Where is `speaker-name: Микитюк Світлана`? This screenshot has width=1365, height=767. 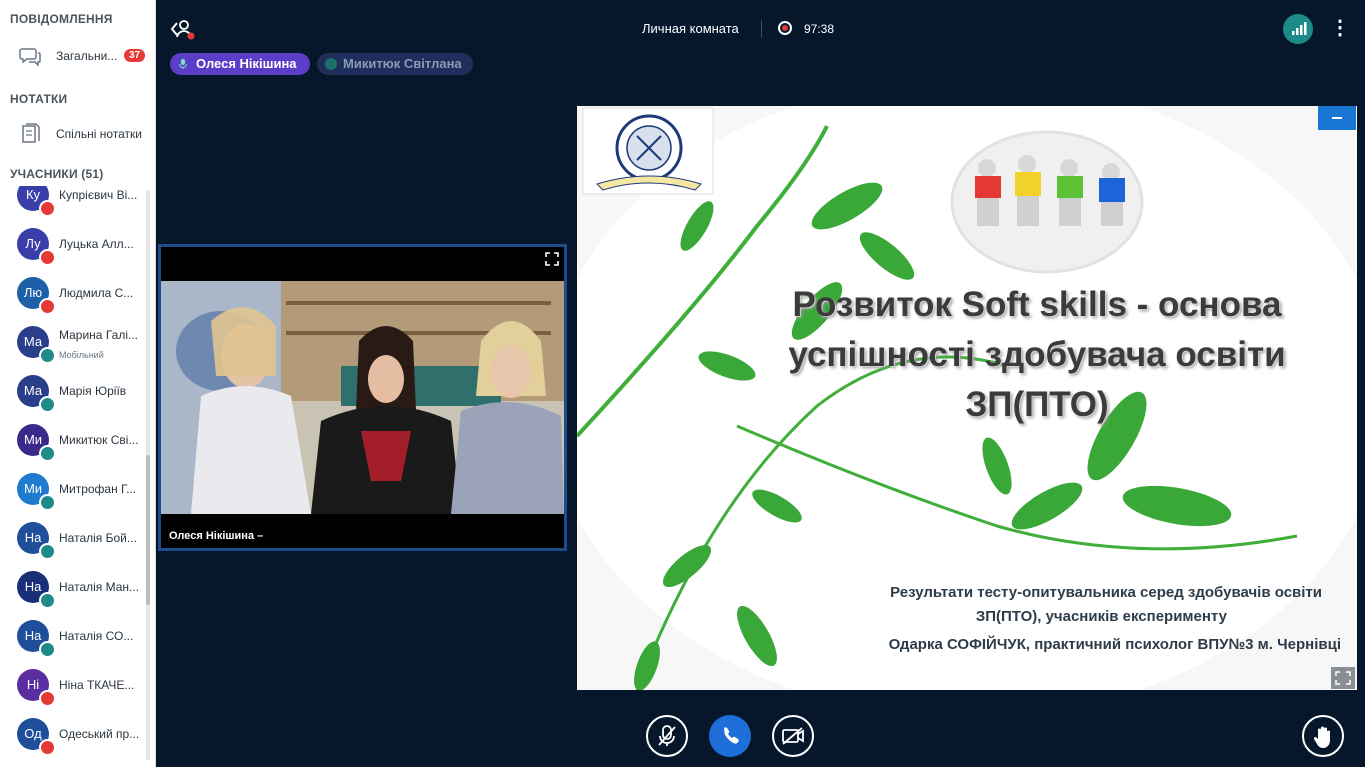 speaker-name: Микитюк Світлана is located at coordinates (402, 63).